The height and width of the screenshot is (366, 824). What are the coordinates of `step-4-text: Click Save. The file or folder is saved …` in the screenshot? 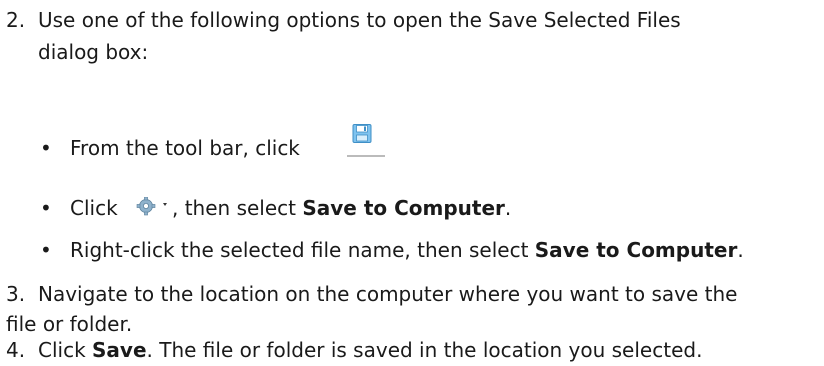 It's located at (370, 350).